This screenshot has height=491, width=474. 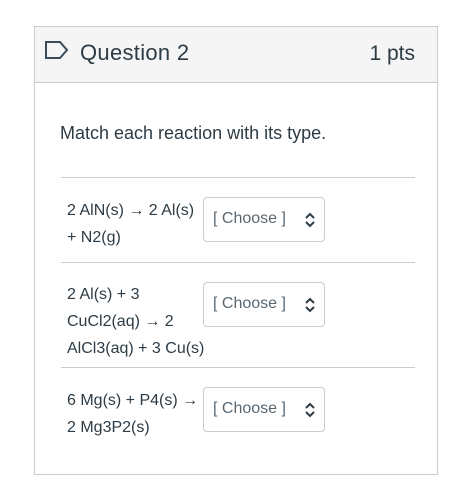 What do you see at coordinates (135, 52) in the screenshot?
I see `question-title: Question 2` at bounding box center [135, 52].